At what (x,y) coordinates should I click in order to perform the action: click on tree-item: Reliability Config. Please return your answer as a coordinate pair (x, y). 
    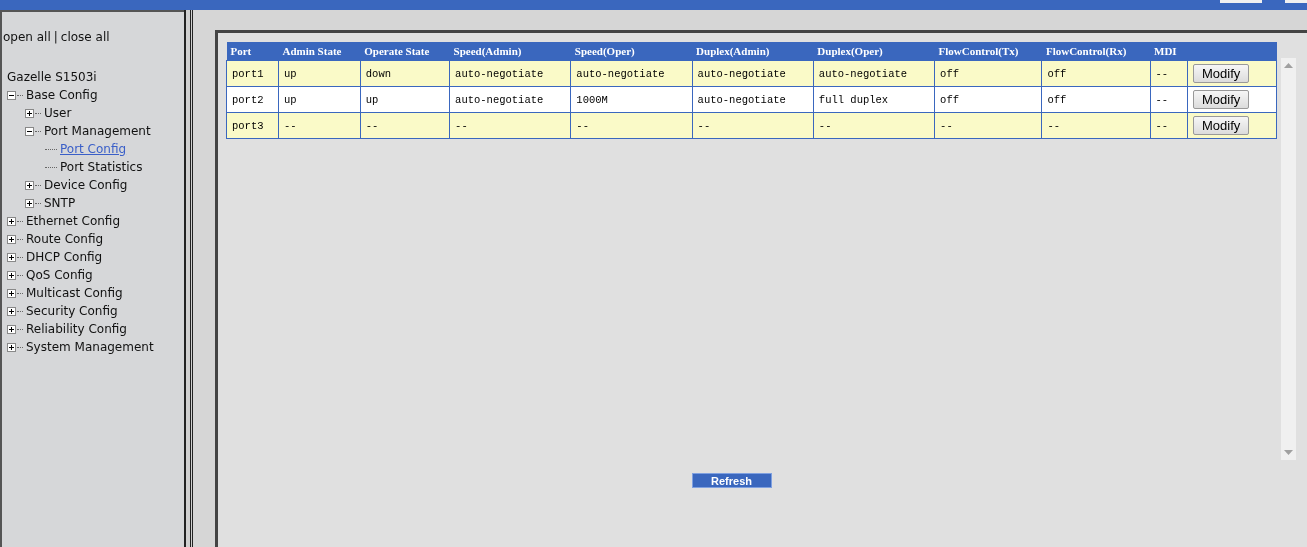
    Looking at the image, I should click on (76, 329).